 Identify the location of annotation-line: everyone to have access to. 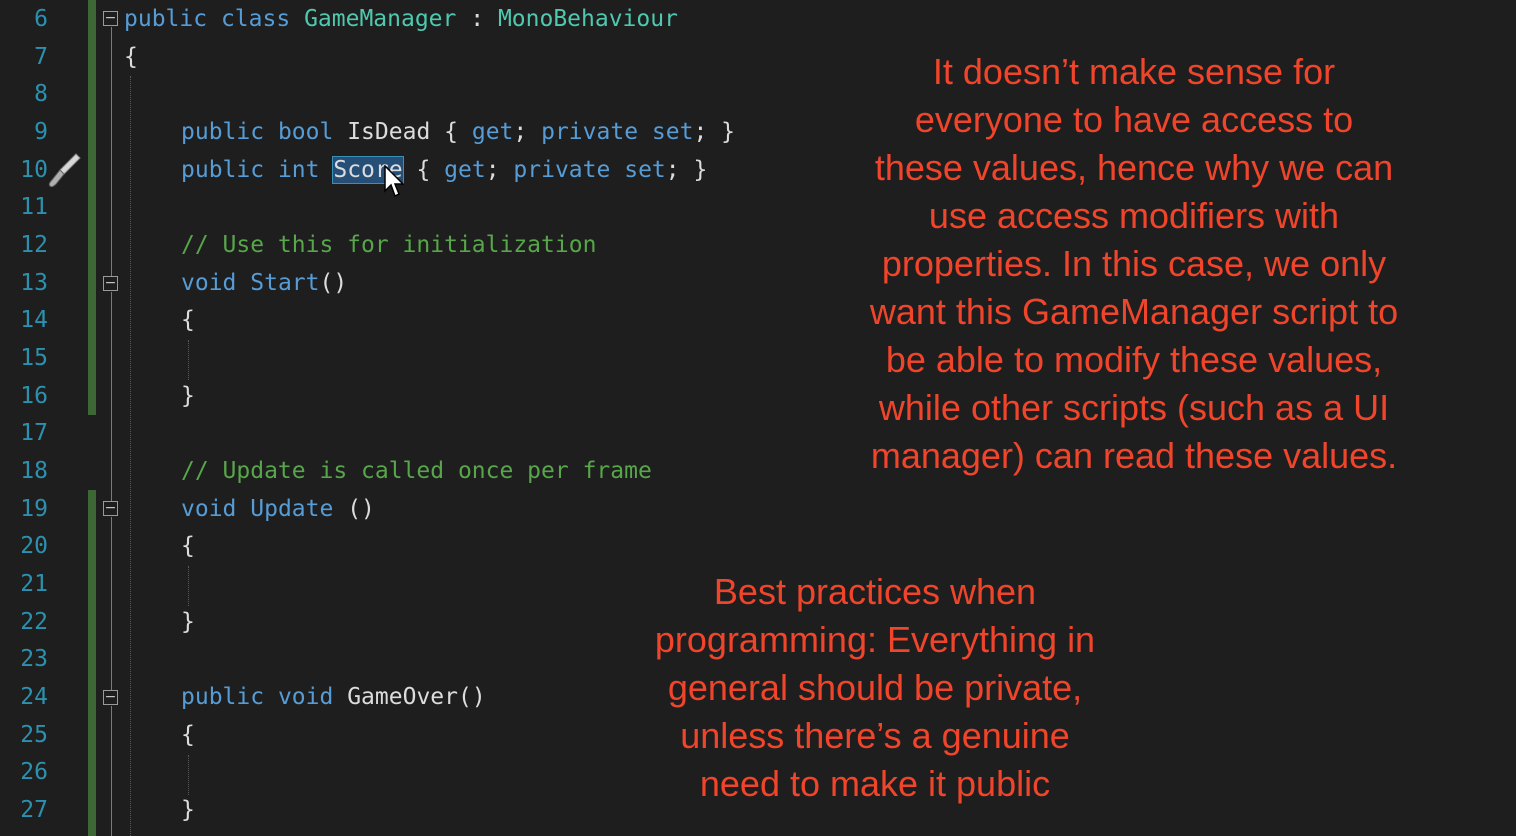
(1134, 119).